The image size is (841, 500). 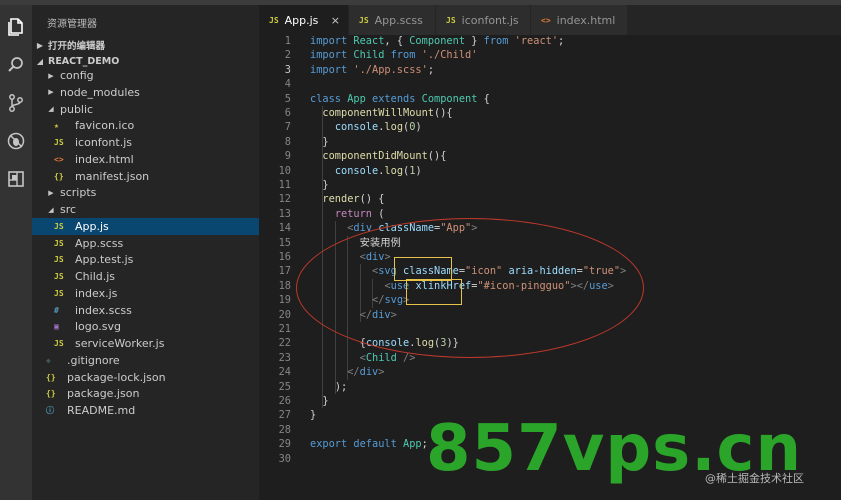 What do you see at coordinates (550, 156) in the screenshot?
I see `code-line: 9 componentDidMount(){` at bounding box center [550, 156].